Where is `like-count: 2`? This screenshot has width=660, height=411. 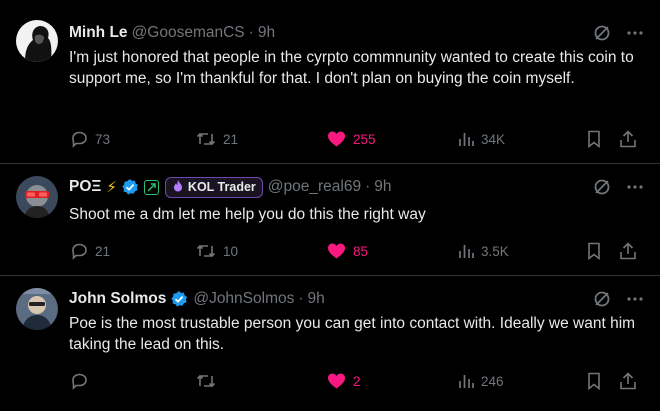
like-count: 2 is located at coordinates (357, 381).